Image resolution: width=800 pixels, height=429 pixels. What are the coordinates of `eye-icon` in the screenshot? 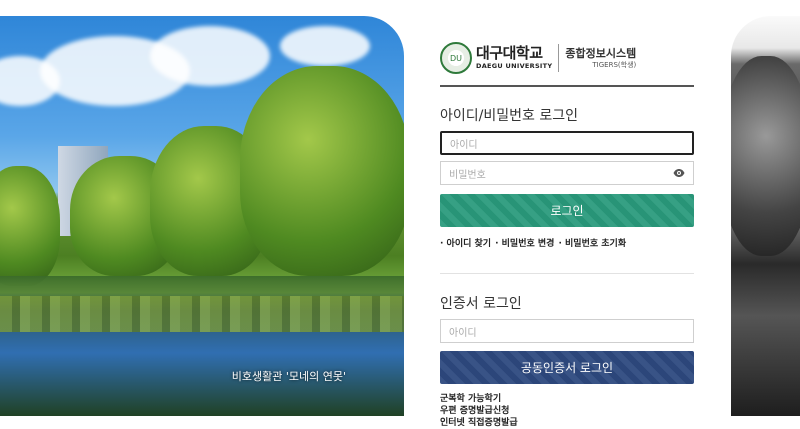 It's located at (679, 173).